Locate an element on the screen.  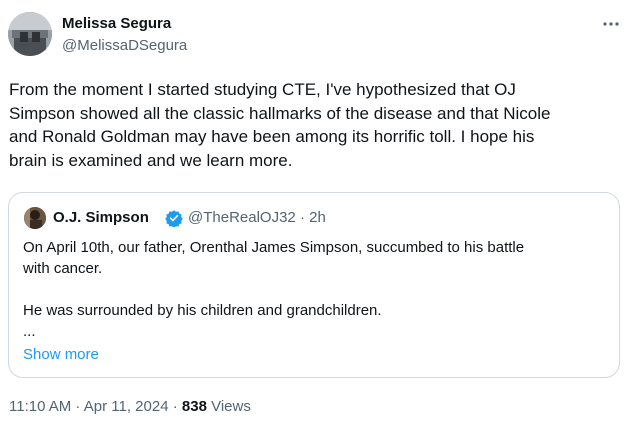
quote-author-name: O.J. Simpson is located at coordinates (101, 217).